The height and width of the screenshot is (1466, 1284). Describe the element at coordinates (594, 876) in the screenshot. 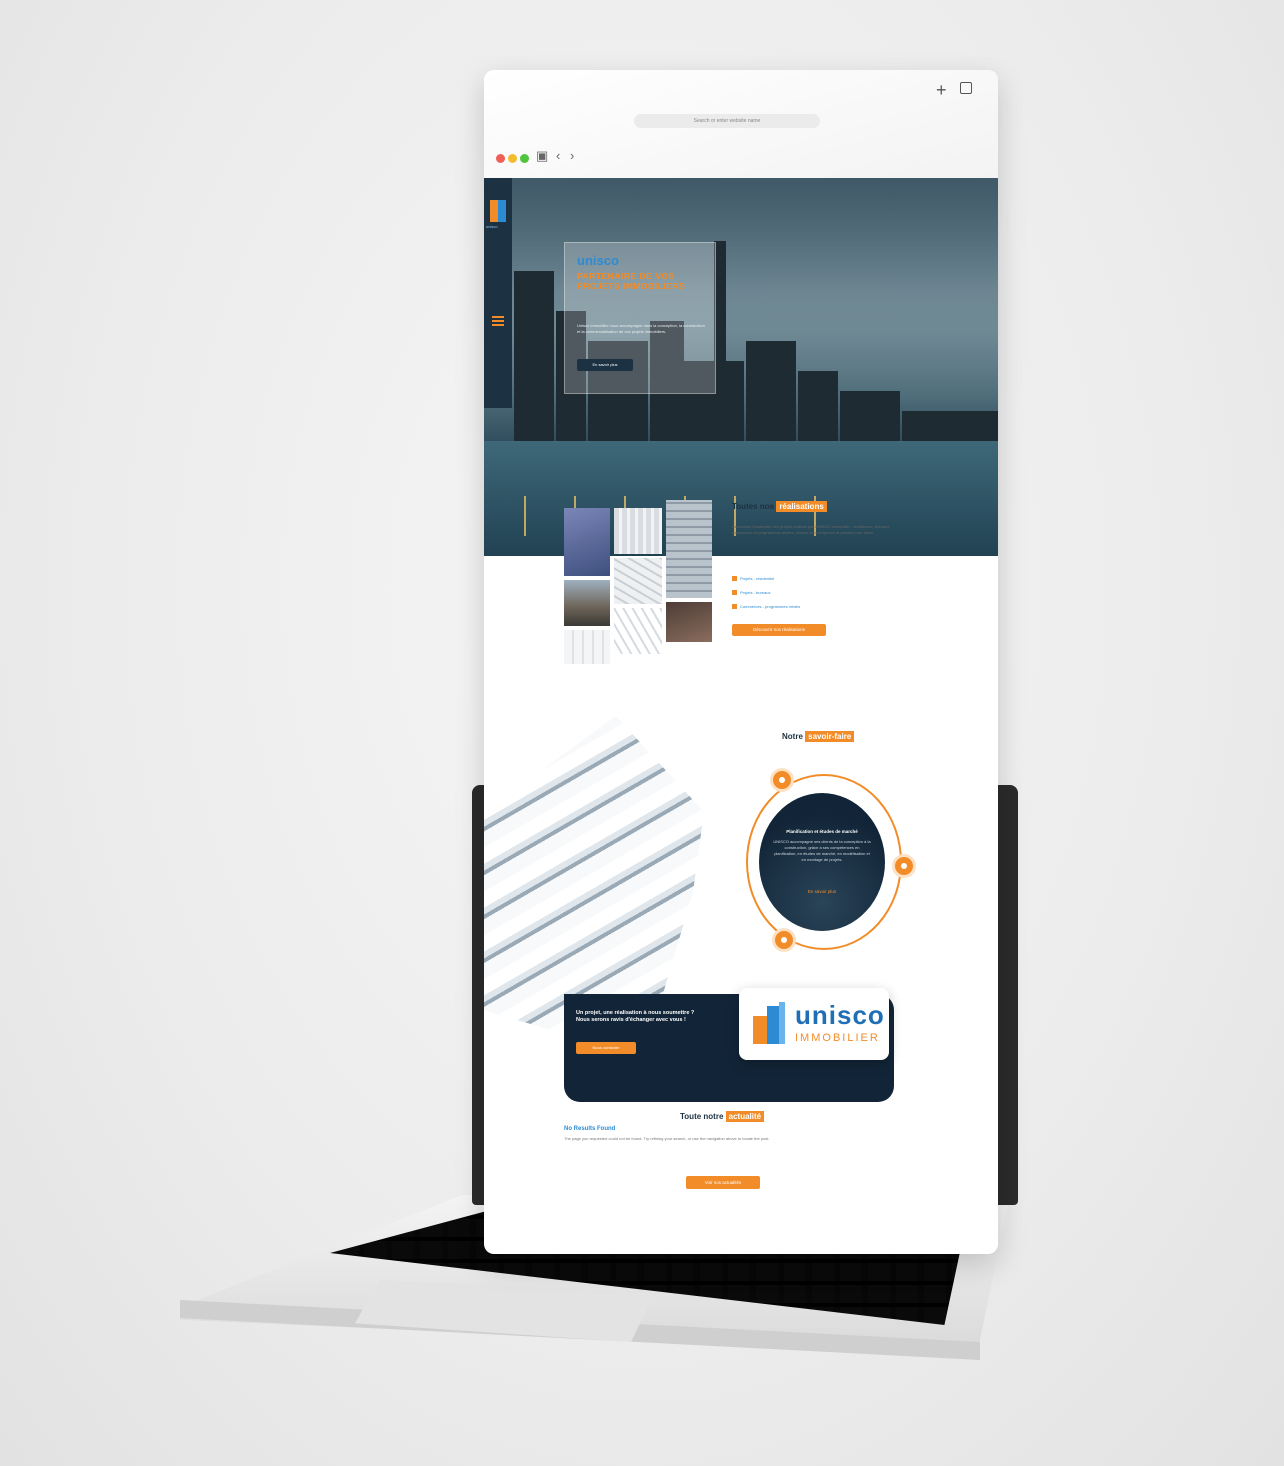

I see `tower-photo` at that location.